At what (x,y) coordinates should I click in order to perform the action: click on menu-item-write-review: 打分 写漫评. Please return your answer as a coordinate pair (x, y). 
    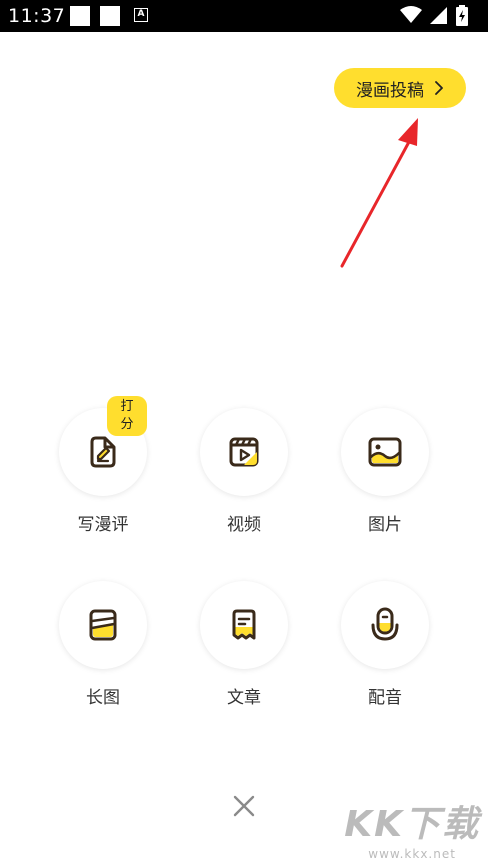
    Looking at the image, I should click on (103, 465).